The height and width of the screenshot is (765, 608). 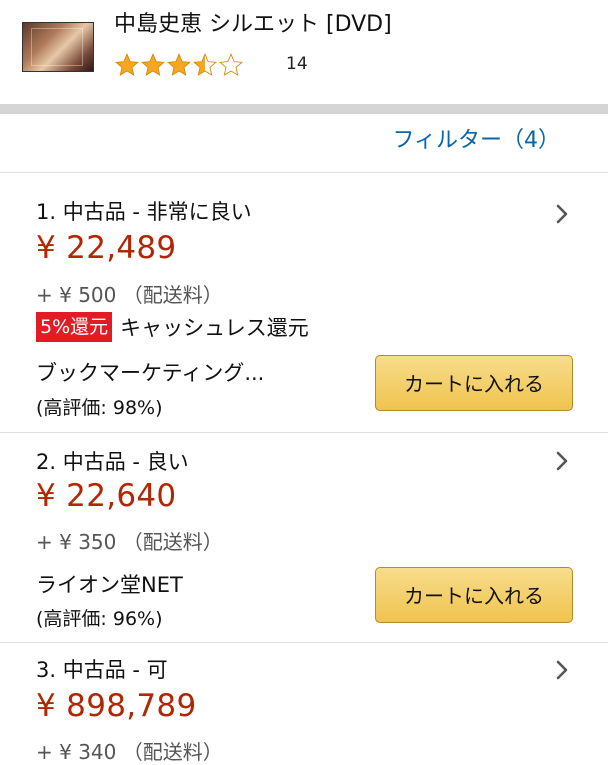 I want to click on product-thumbnail, so click(x=58, y=47).